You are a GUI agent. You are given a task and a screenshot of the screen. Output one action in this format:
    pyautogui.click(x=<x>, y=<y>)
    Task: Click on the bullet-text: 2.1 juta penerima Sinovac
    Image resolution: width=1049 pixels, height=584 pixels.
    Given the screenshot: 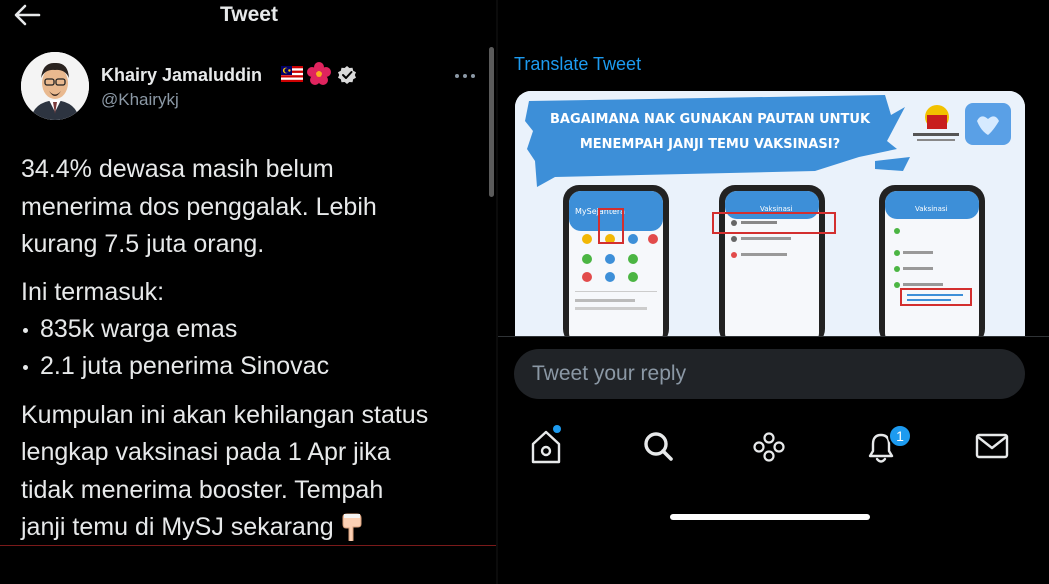 What is the action you would take?
    pyautogui.click(x=185, y=366)
    